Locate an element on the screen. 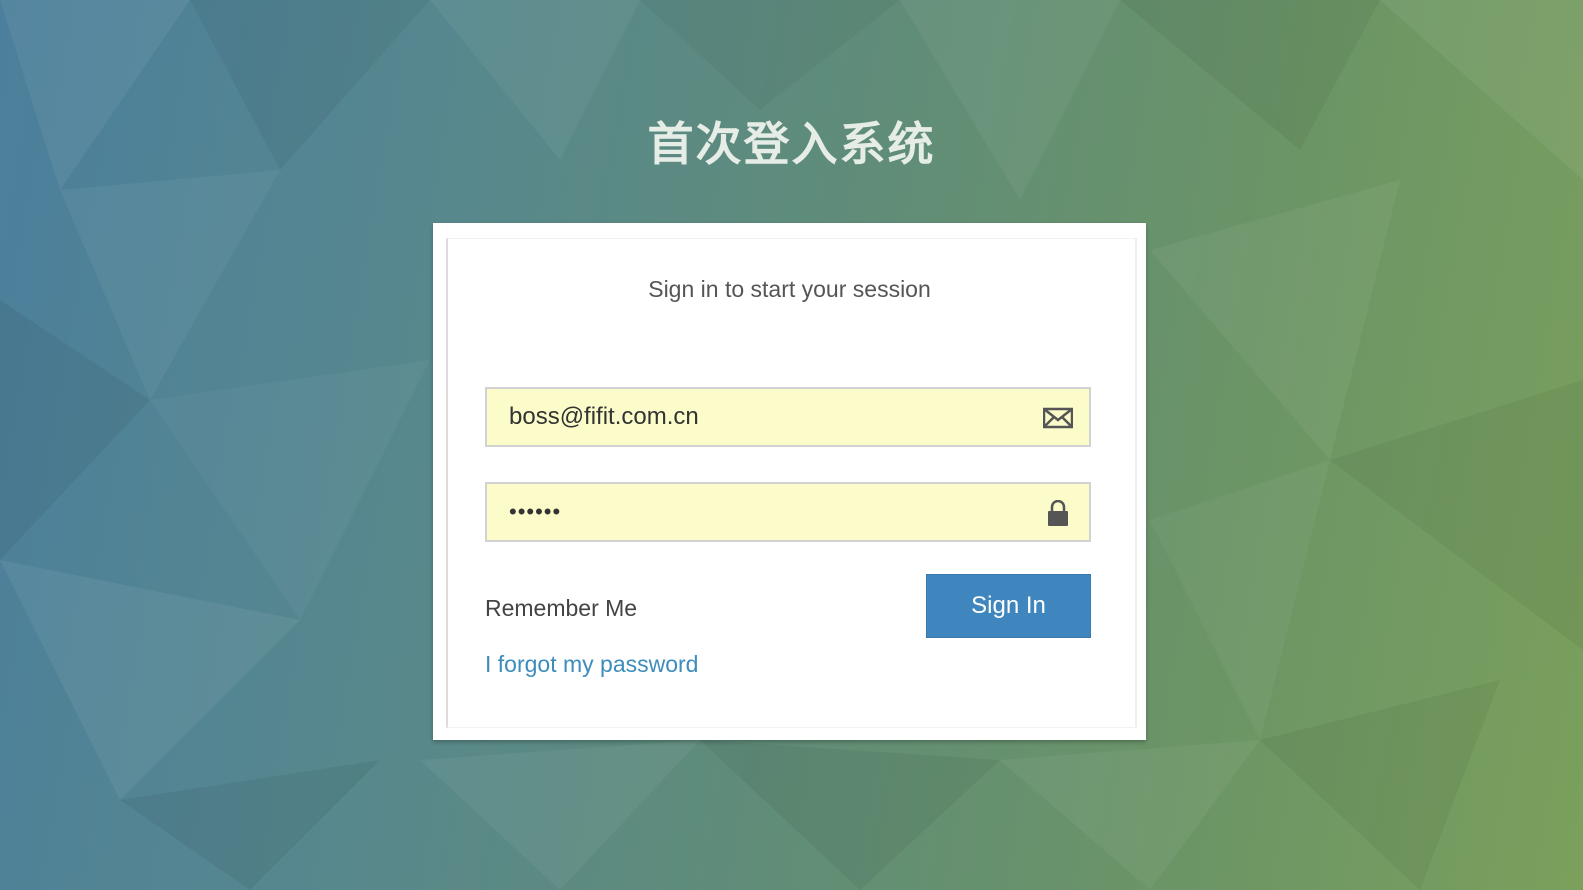 This screenshot has width=1583, height=890. lock-icon is located at coordinates (1058, 513).